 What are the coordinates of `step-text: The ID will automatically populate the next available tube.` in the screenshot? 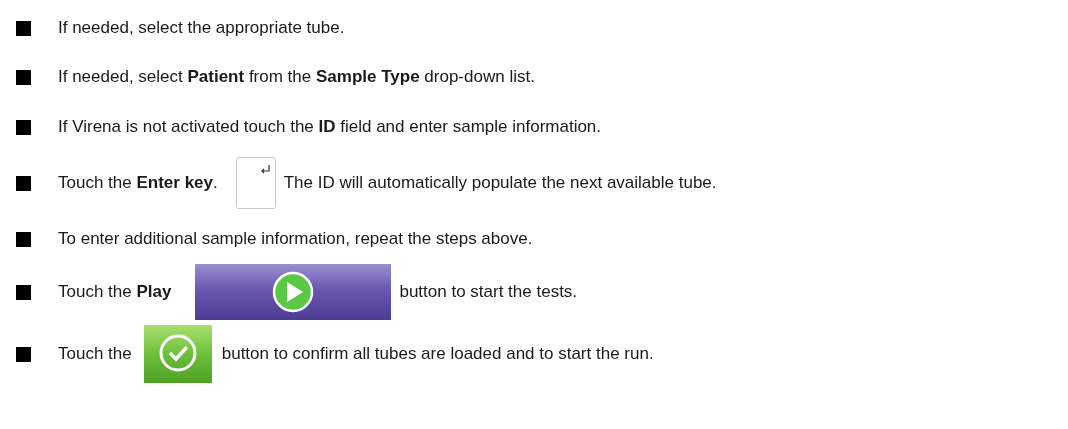 It's located at (500, 183).